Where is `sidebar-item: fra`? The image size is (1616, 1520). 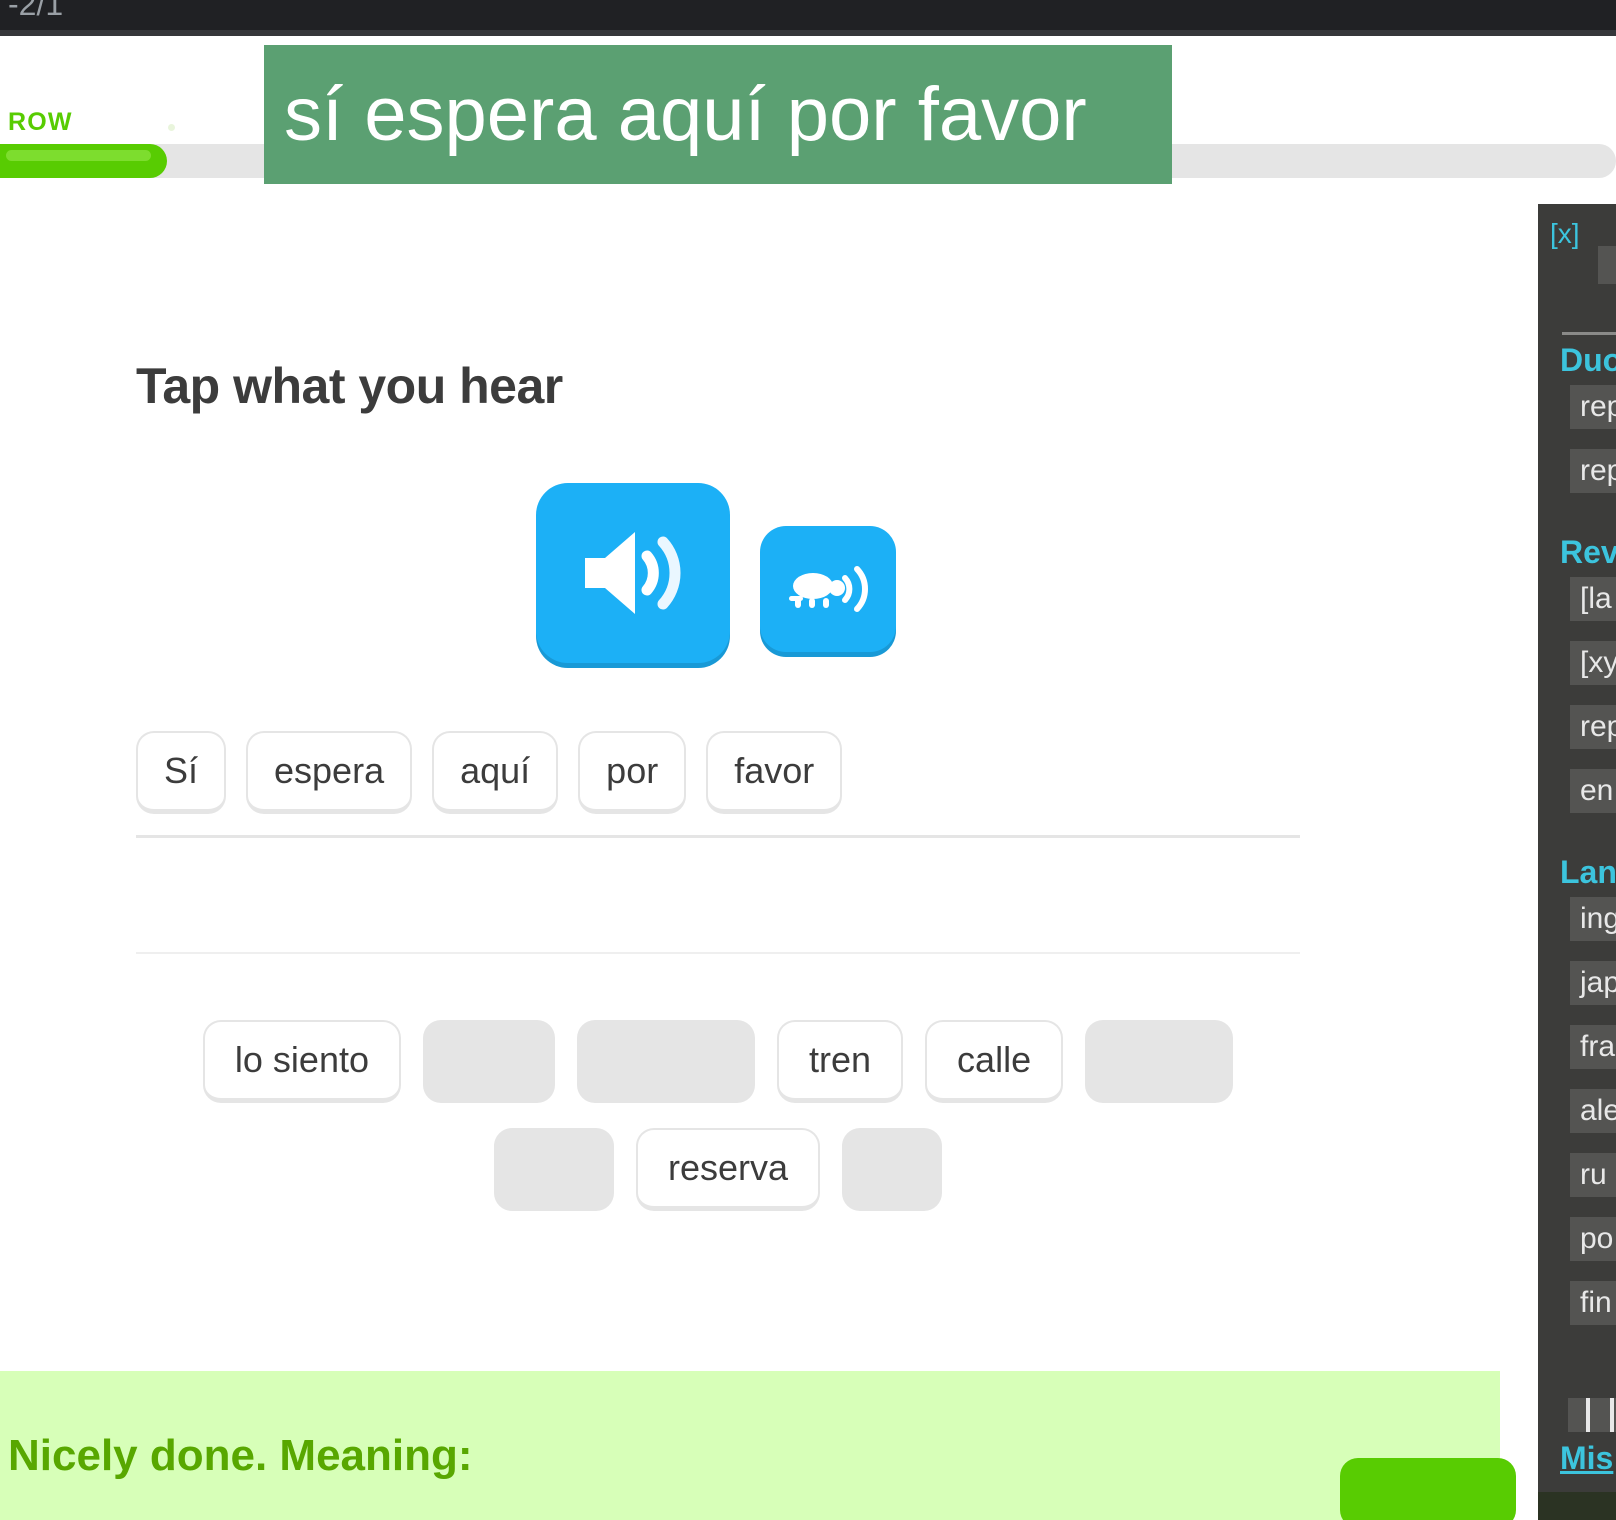 sidebar-item: fra is located at coordinates (1593, 1047).